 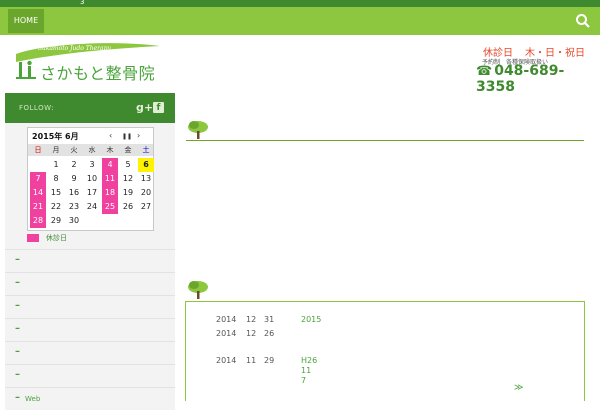 What do you see at coordinates (56, 206) in the screenshot?
I see `calendar-day: 22` at bounding box center [56, 206].